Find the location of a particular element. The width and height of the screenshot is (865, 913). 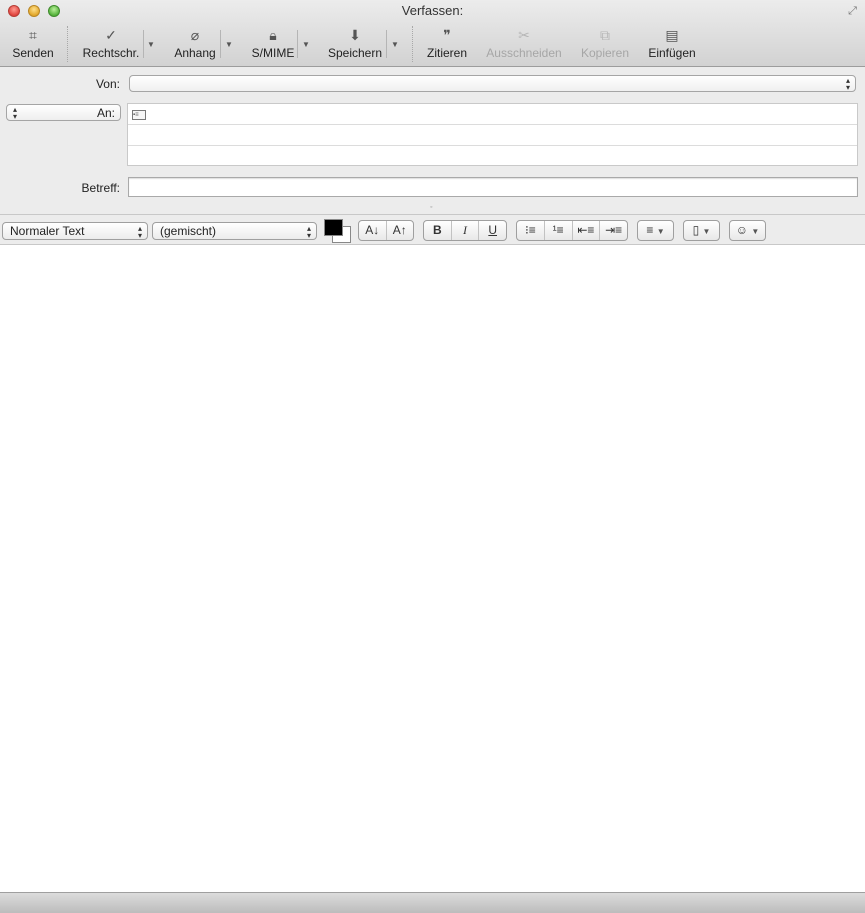

cut-button: ✂ Ausschneiden is located at coordinates (524, 45).